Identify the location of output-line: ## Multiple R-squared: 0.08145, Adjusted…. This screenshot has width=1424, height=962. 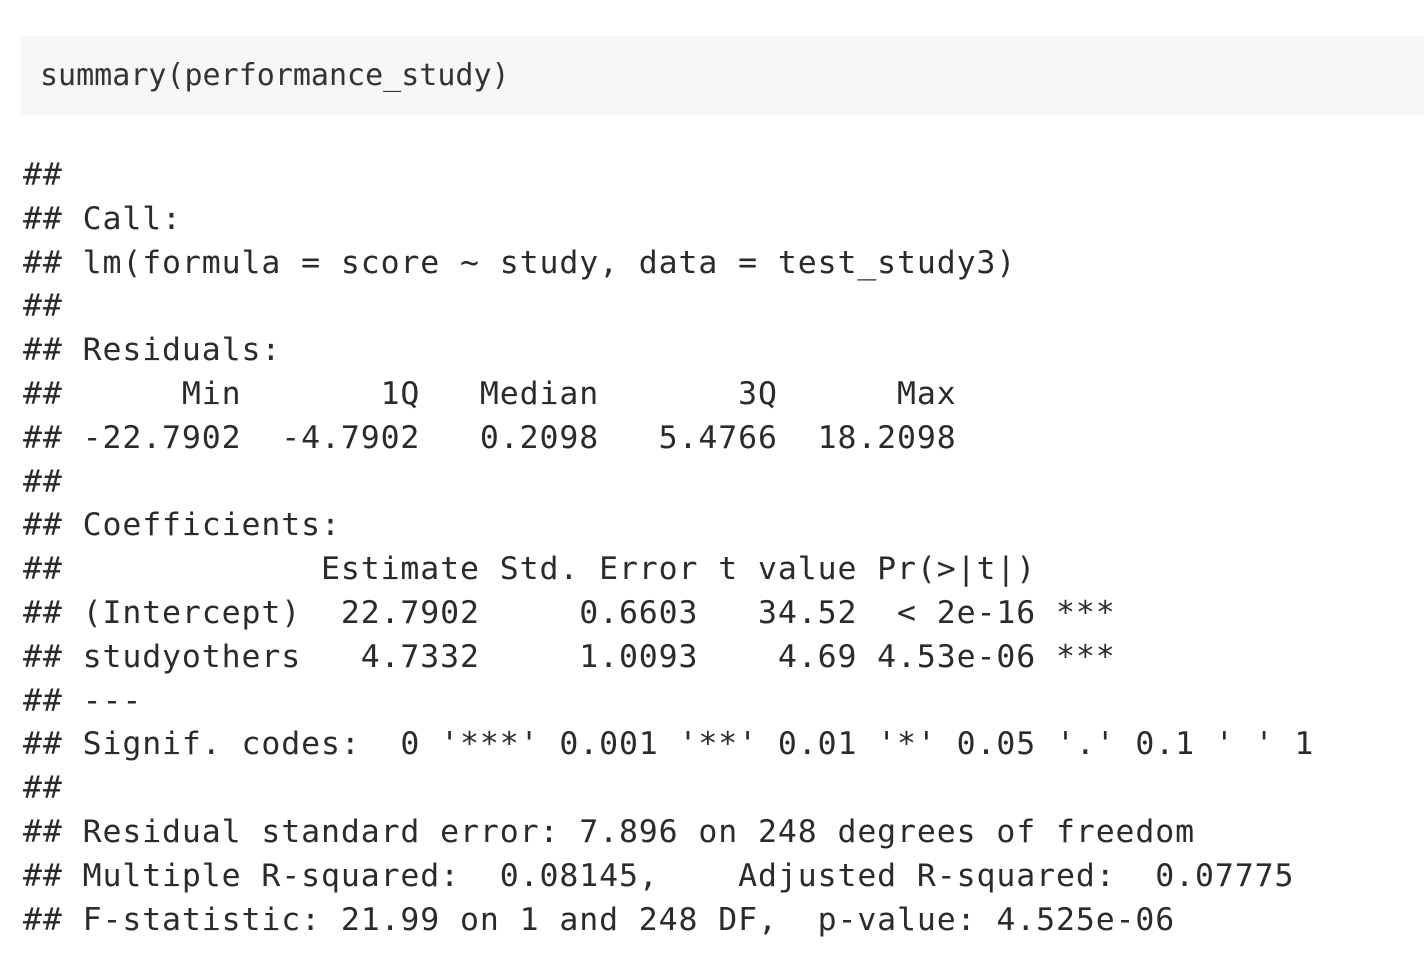
(669, 875).